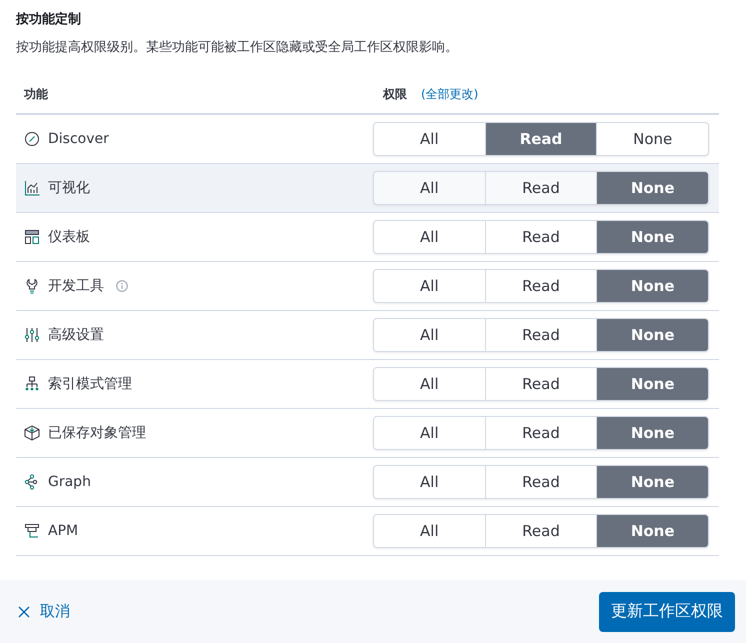 The width and height of the screenshot is (746, 643). I want to click on dashboard-icon, so click(32, 237).